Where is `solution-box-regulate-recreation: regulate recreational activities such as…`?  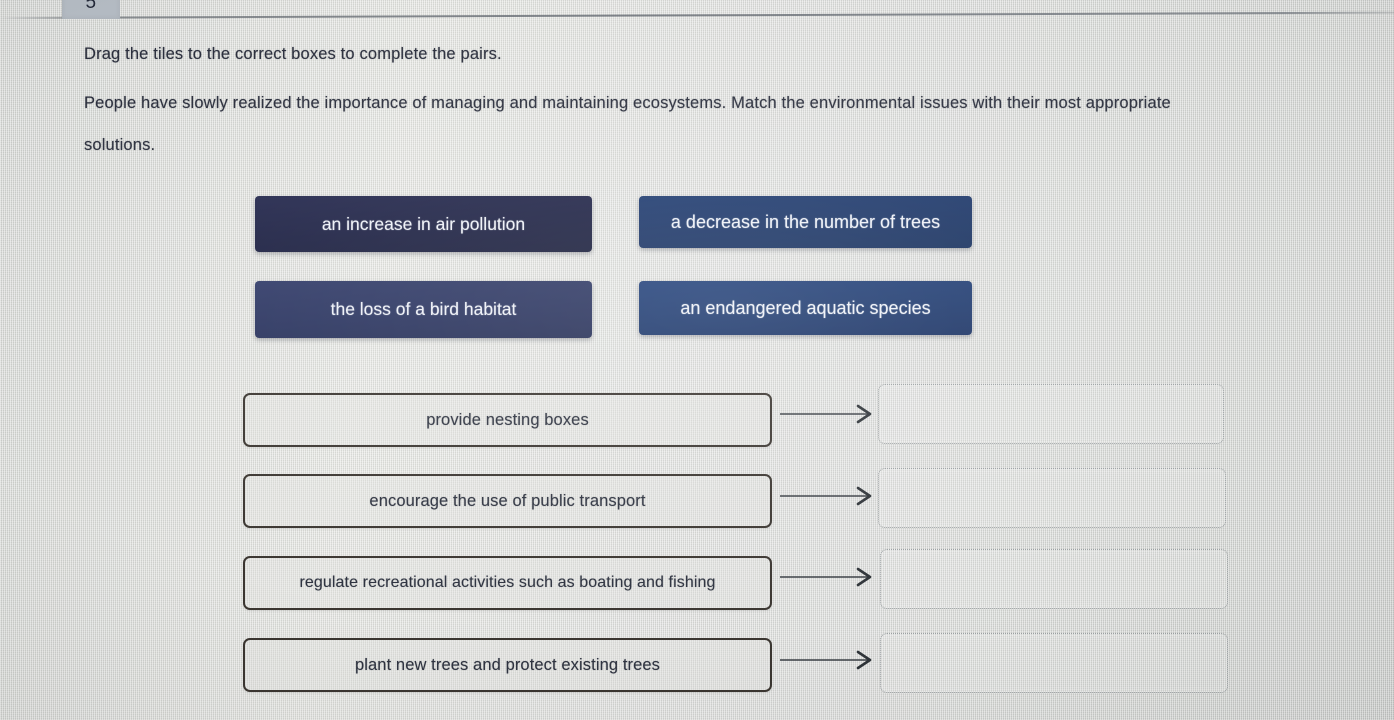
solution-box-regulate-recreation: regulate recreational activities such as… is located at coordinates (507, 583).